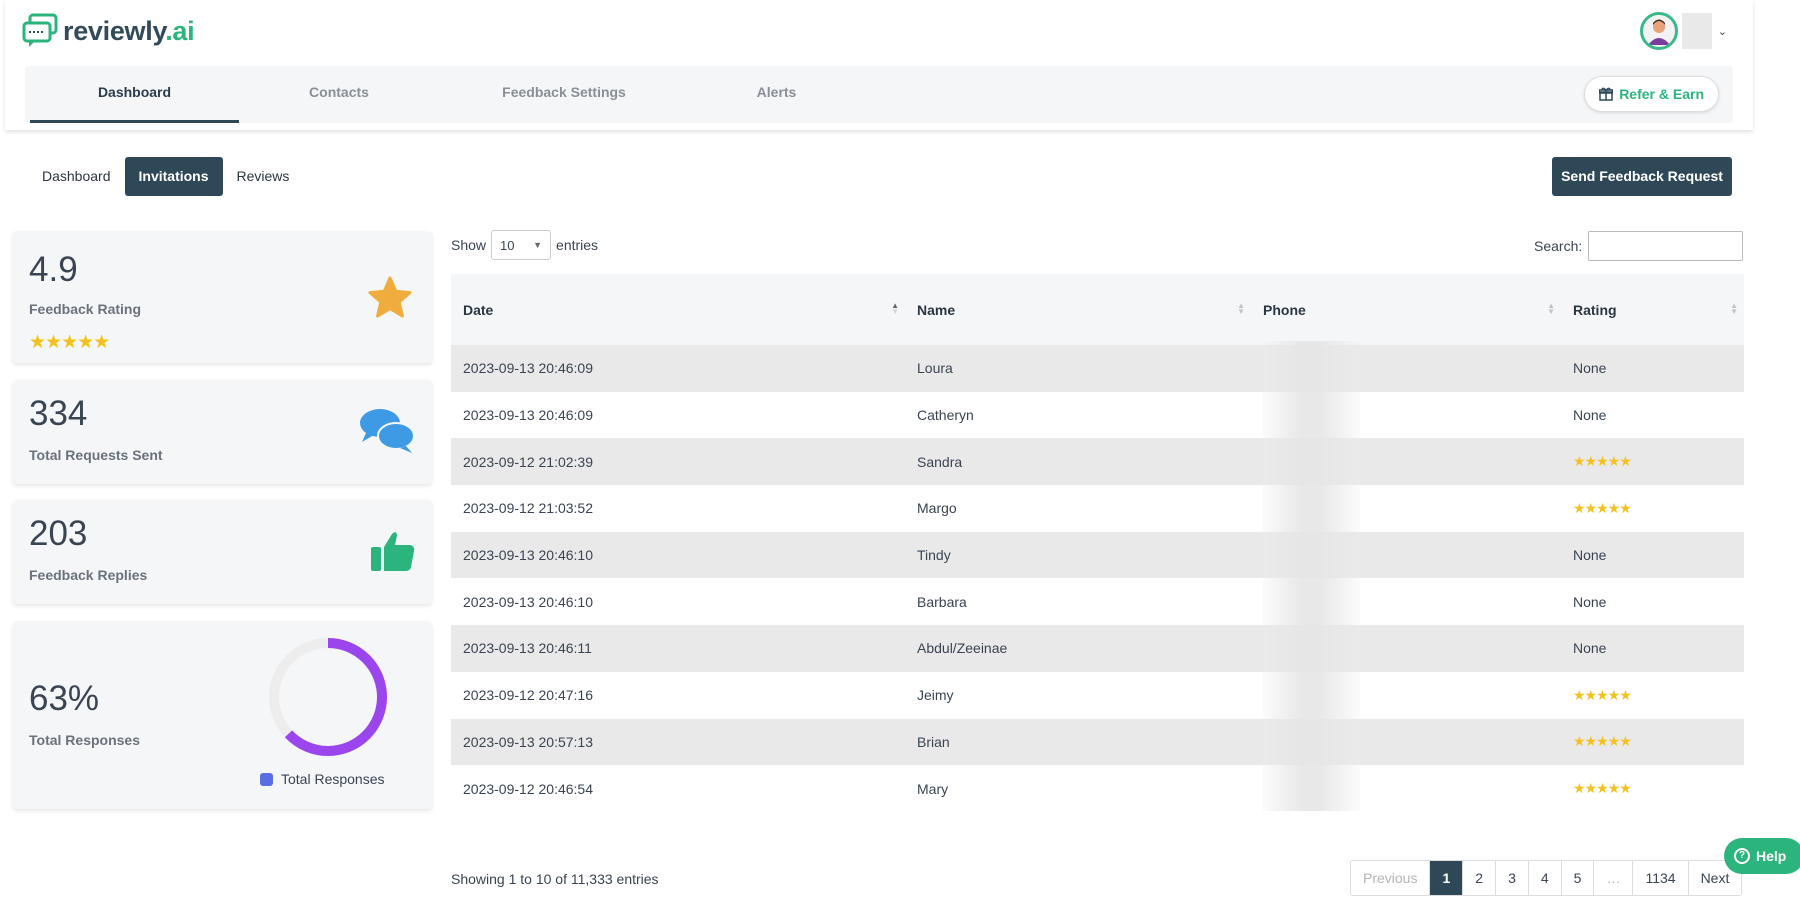  Describe the element at coordinates (1078, 368) in the screenshot. I see `cell-name: Loura` at that location.